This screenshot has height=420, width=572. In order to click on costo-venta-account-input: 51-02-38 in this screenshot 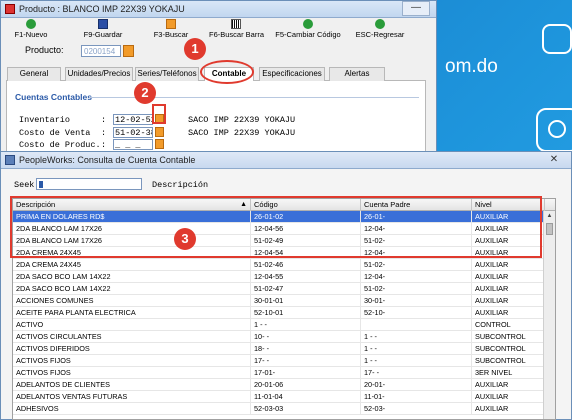, I will do `click(133, 132)`.